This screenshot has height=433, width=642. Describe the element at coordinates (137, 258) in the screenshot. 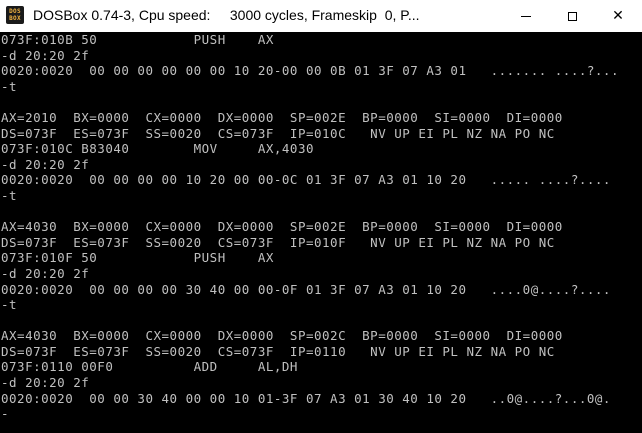

I see `console-line: 073F:010F 50 PUSH AX` at that location.